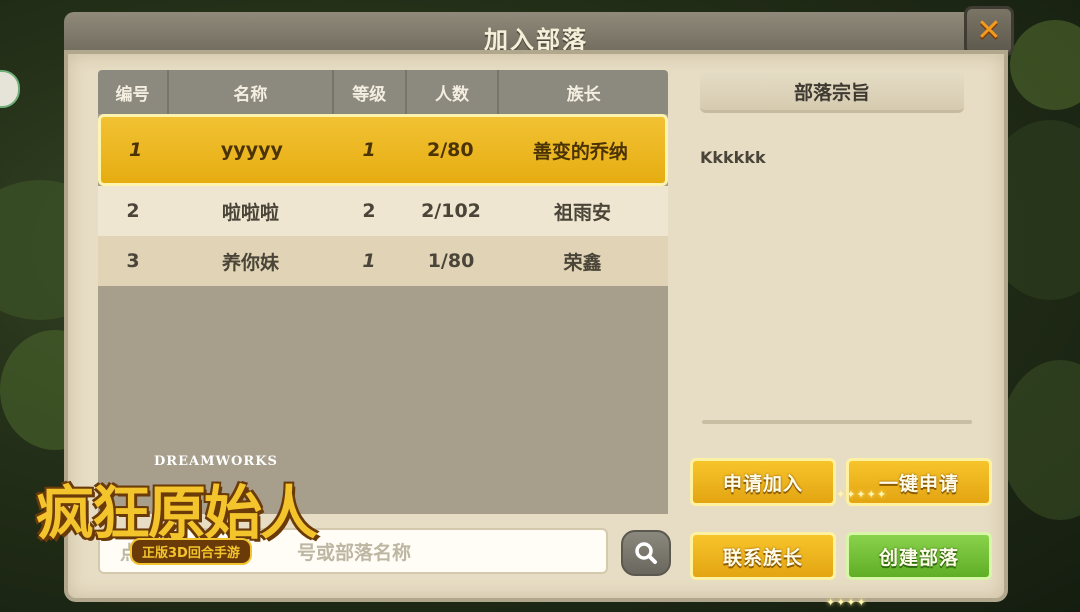  What do you see at coordinates (136, 150) in the screenshot?
I see `row-number: 1` at bounding box center [136, 150].